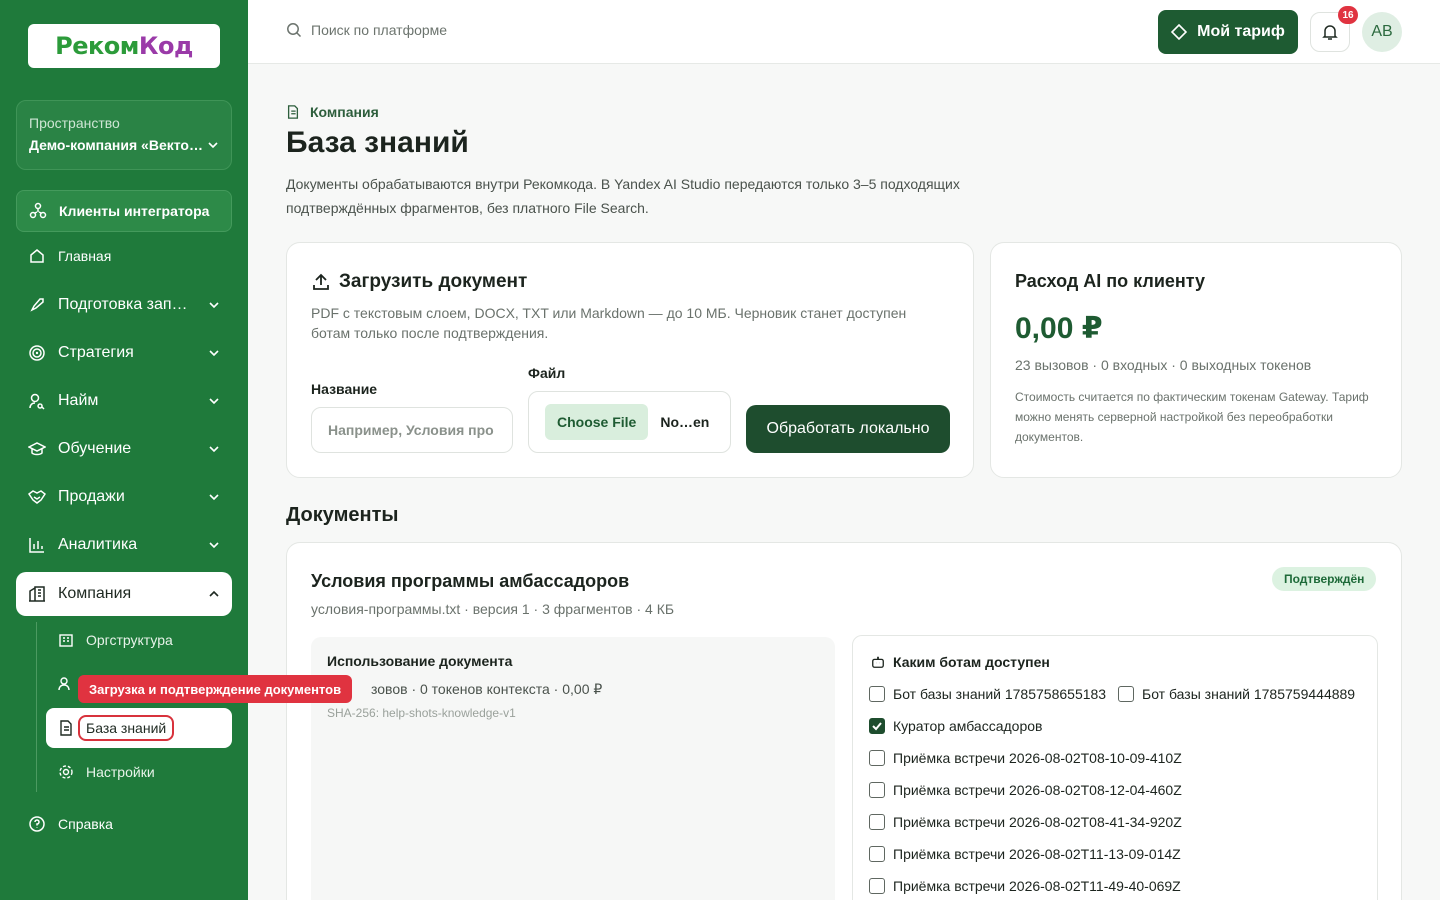  I want to click on file-input: Choose File No…en, so click(629, 422).